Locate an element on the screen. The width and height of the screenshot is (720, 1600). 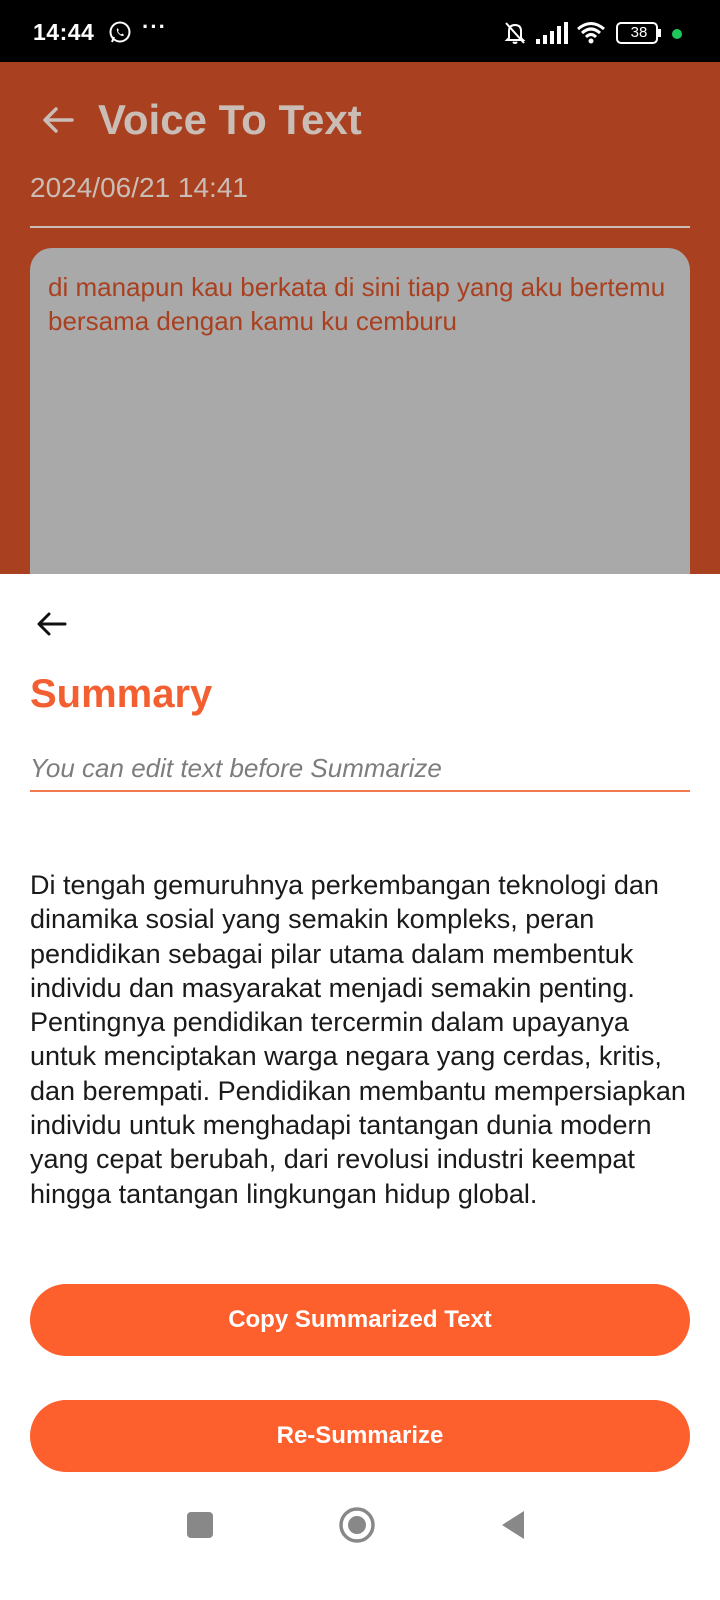
nav-back-icon is located at coordinates (513, 1525).